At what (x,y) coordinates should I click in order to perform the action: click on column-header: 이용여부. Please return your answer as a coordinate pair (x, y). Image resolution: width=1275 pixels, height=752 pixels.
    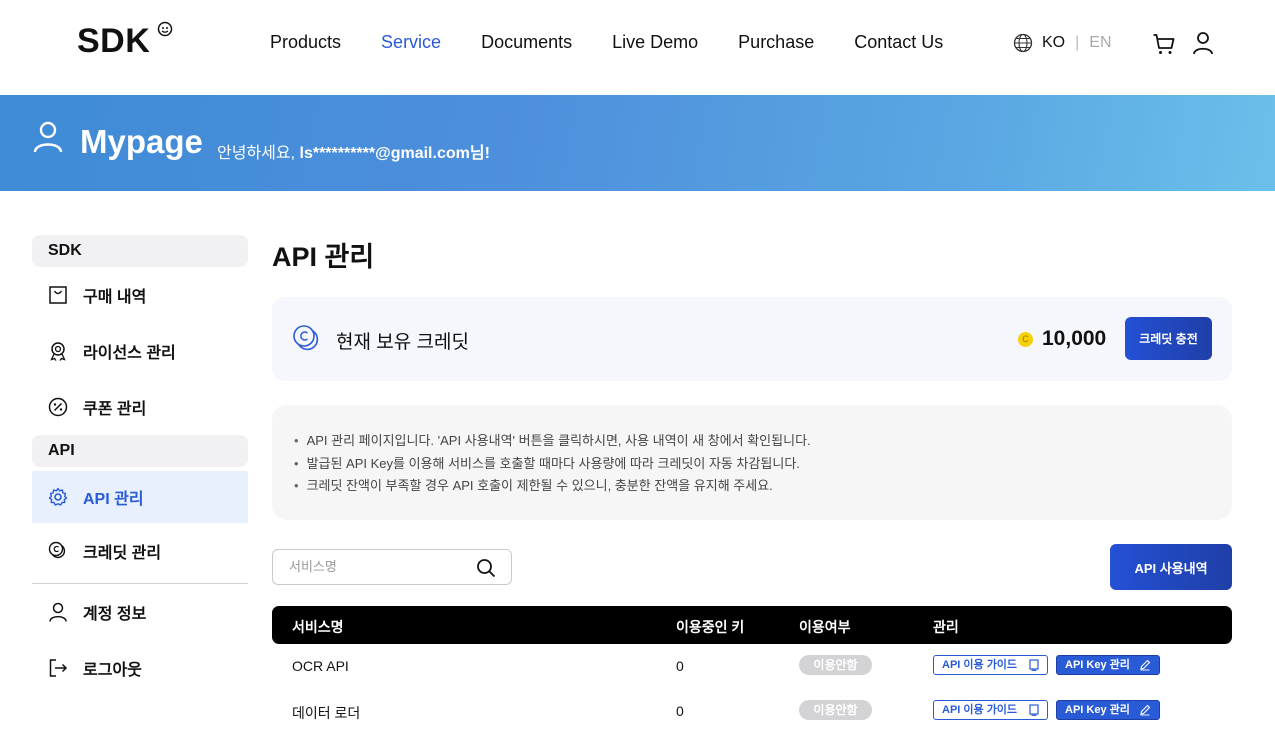
    Looking at the image, I should click on (825, 627).